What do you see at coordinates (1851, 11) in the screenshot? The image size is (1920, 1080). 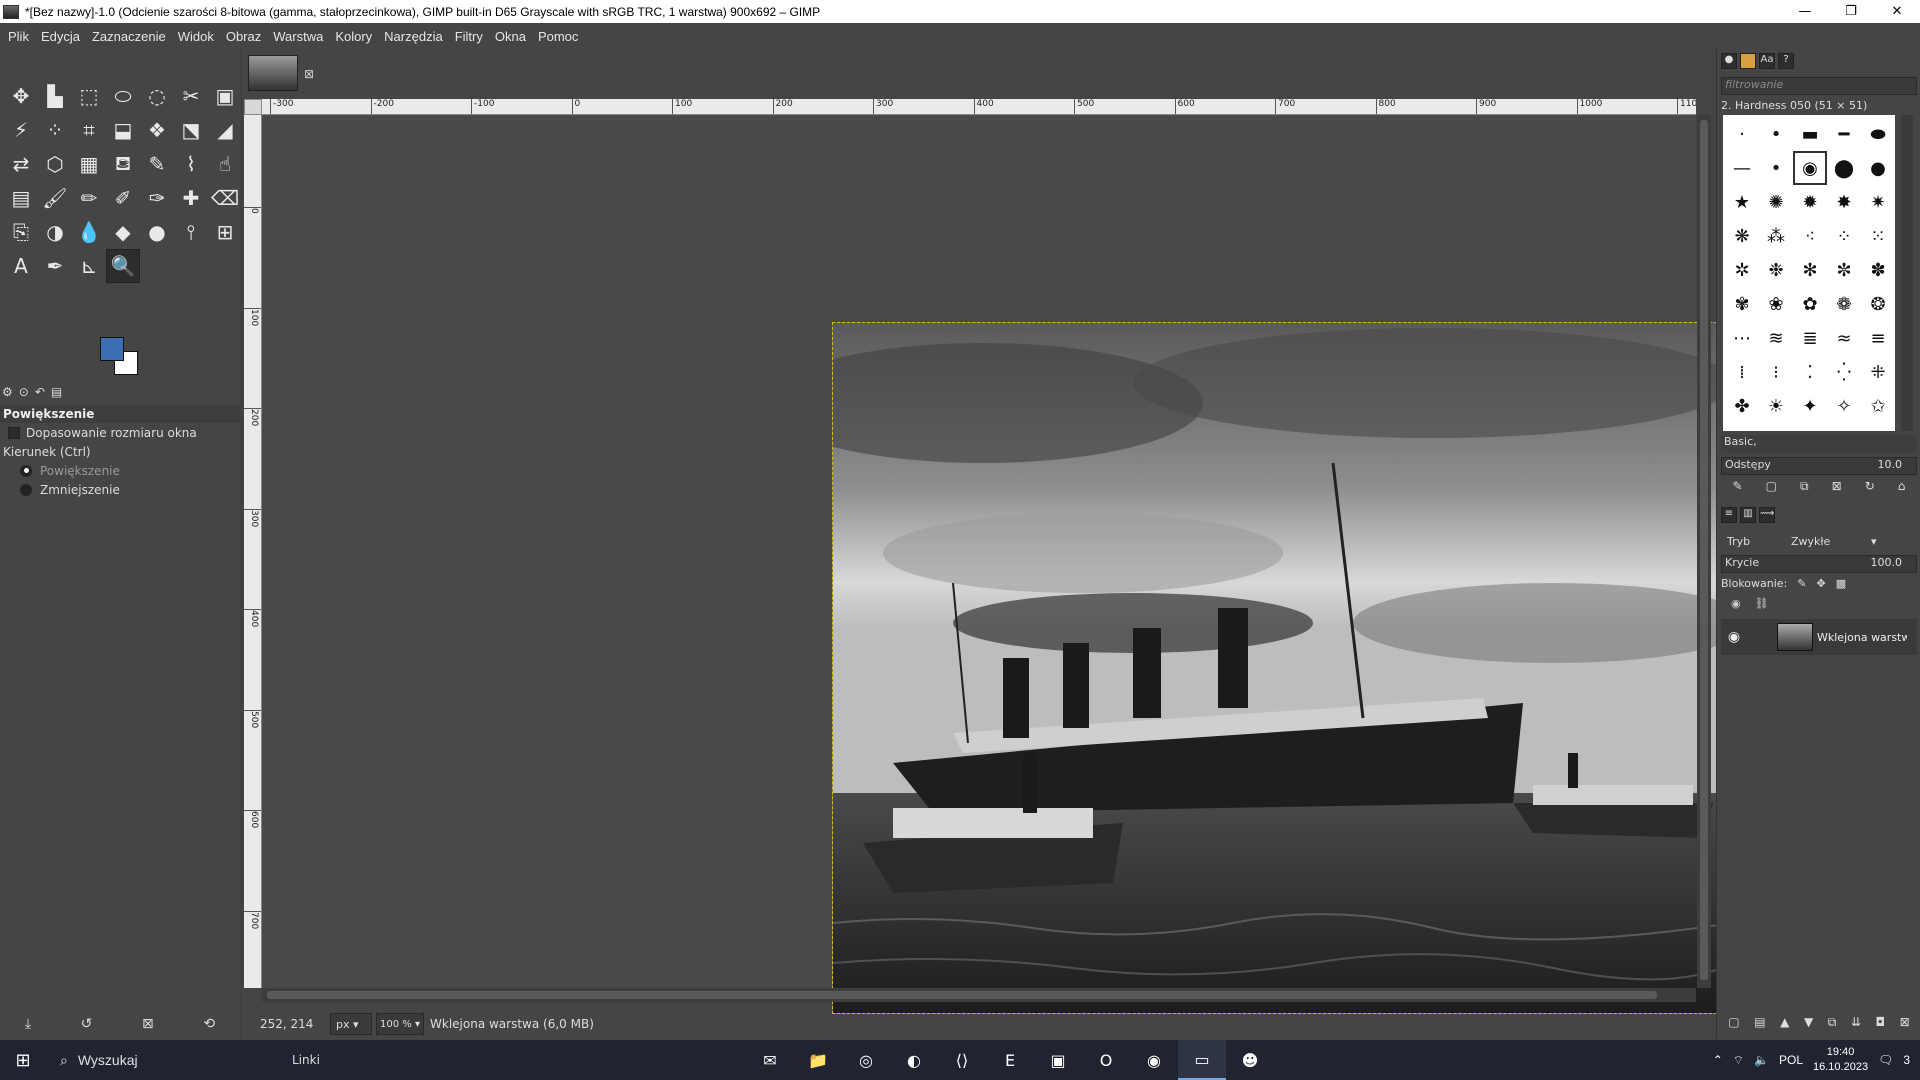 I see `maximize-button: ❐` at bounding box center [1851, 11].